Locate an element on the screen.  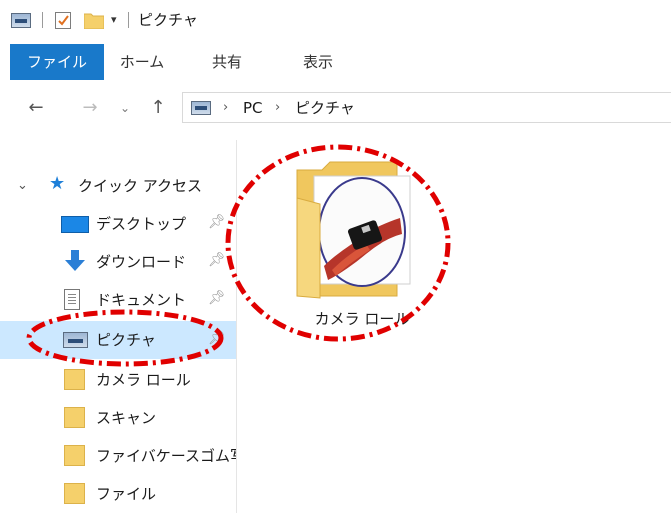
address-bar: › PC › ピクチャ is located at coordinates (426, 107).